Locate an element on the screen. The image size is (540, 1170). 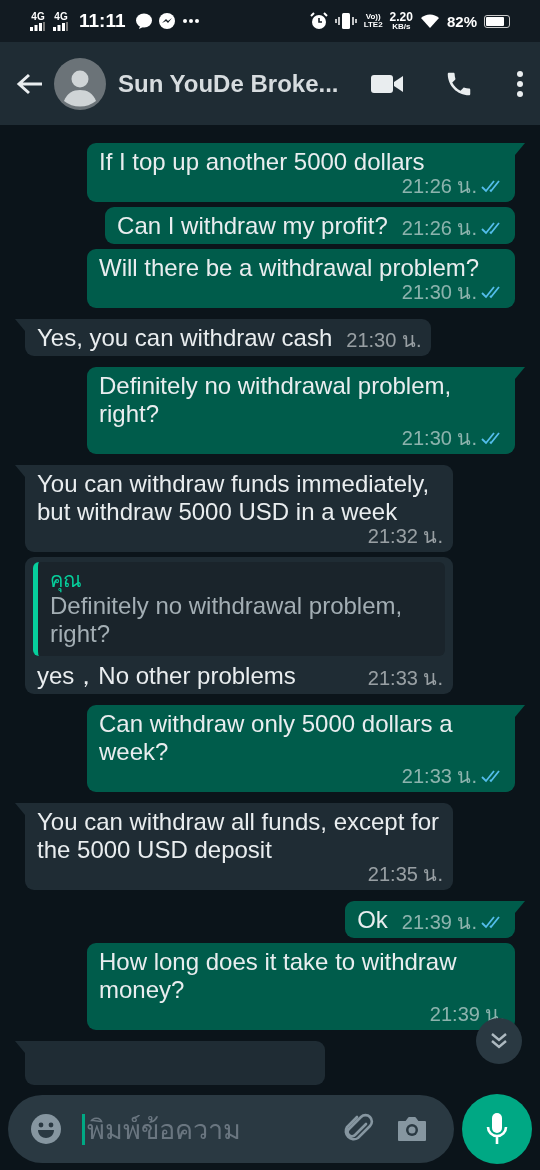
message-input-field: พิมพ์ข้อความ is located at coordinates (202, 1129).